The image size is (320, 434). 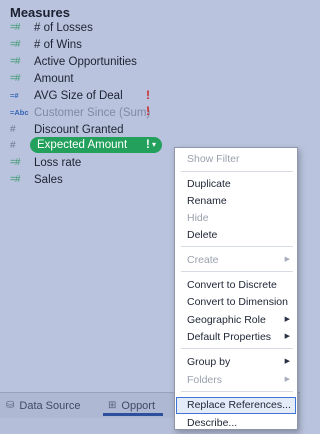 I want to click on measures-heading: Measures, so click(x=40, y=12).